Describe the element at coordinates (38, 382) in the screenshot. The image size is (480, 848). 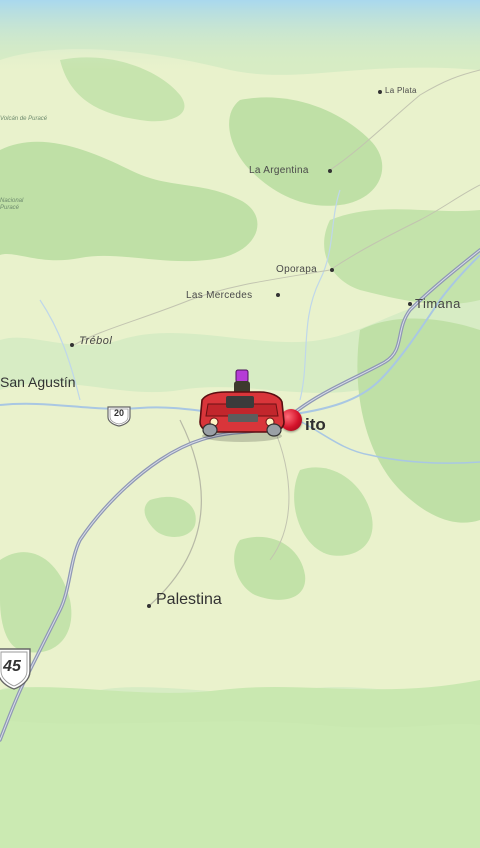
I see `place-label-san-agustin: San Agustín` at that location.